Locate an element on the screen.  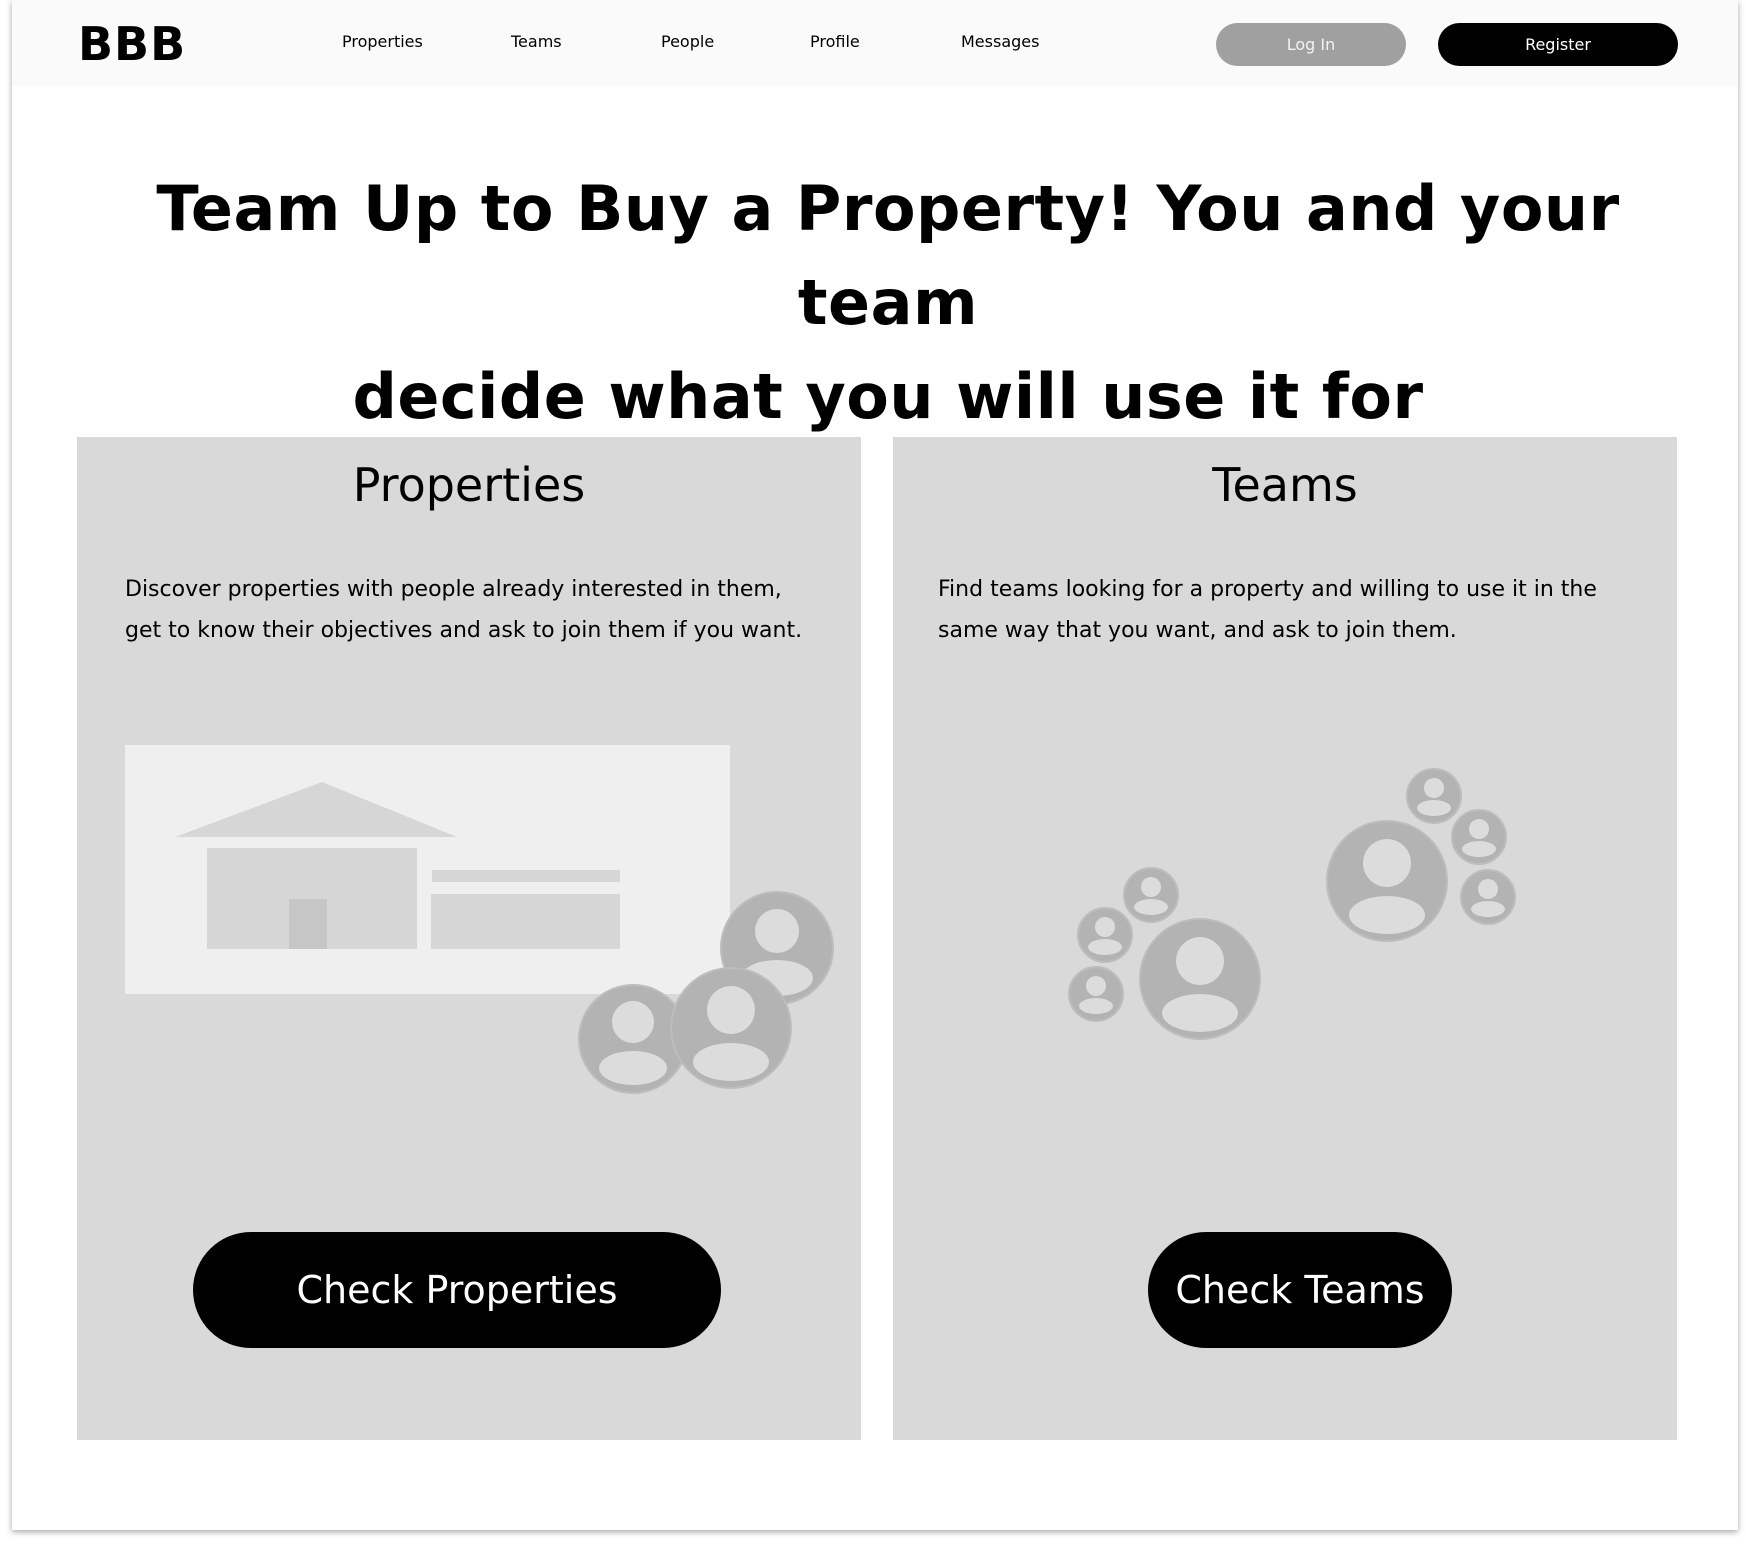
nav-link-teams: Teams is located at coordinates (536, 42).